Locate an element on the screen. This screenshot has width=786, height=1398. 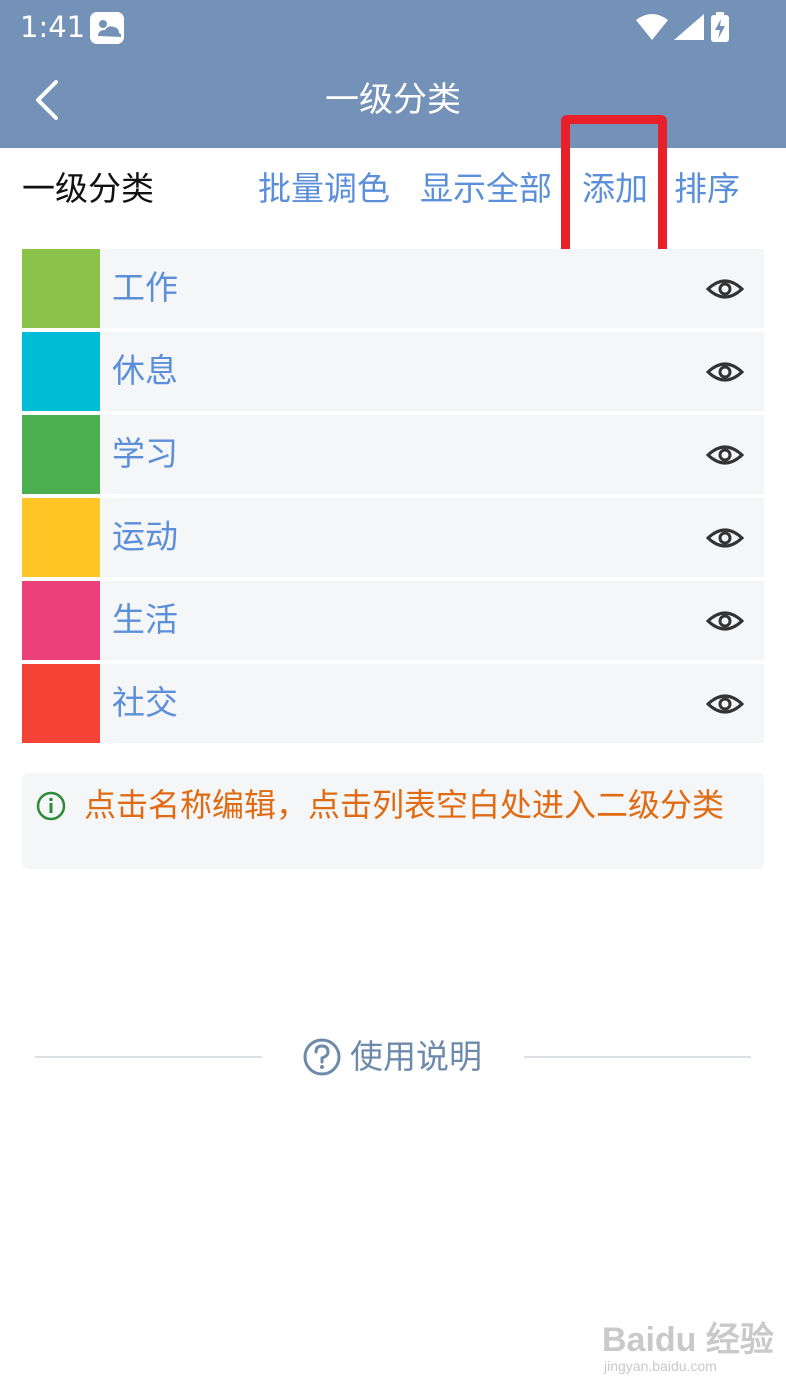
list-item: 运动 is located at coordinates (393, 537).